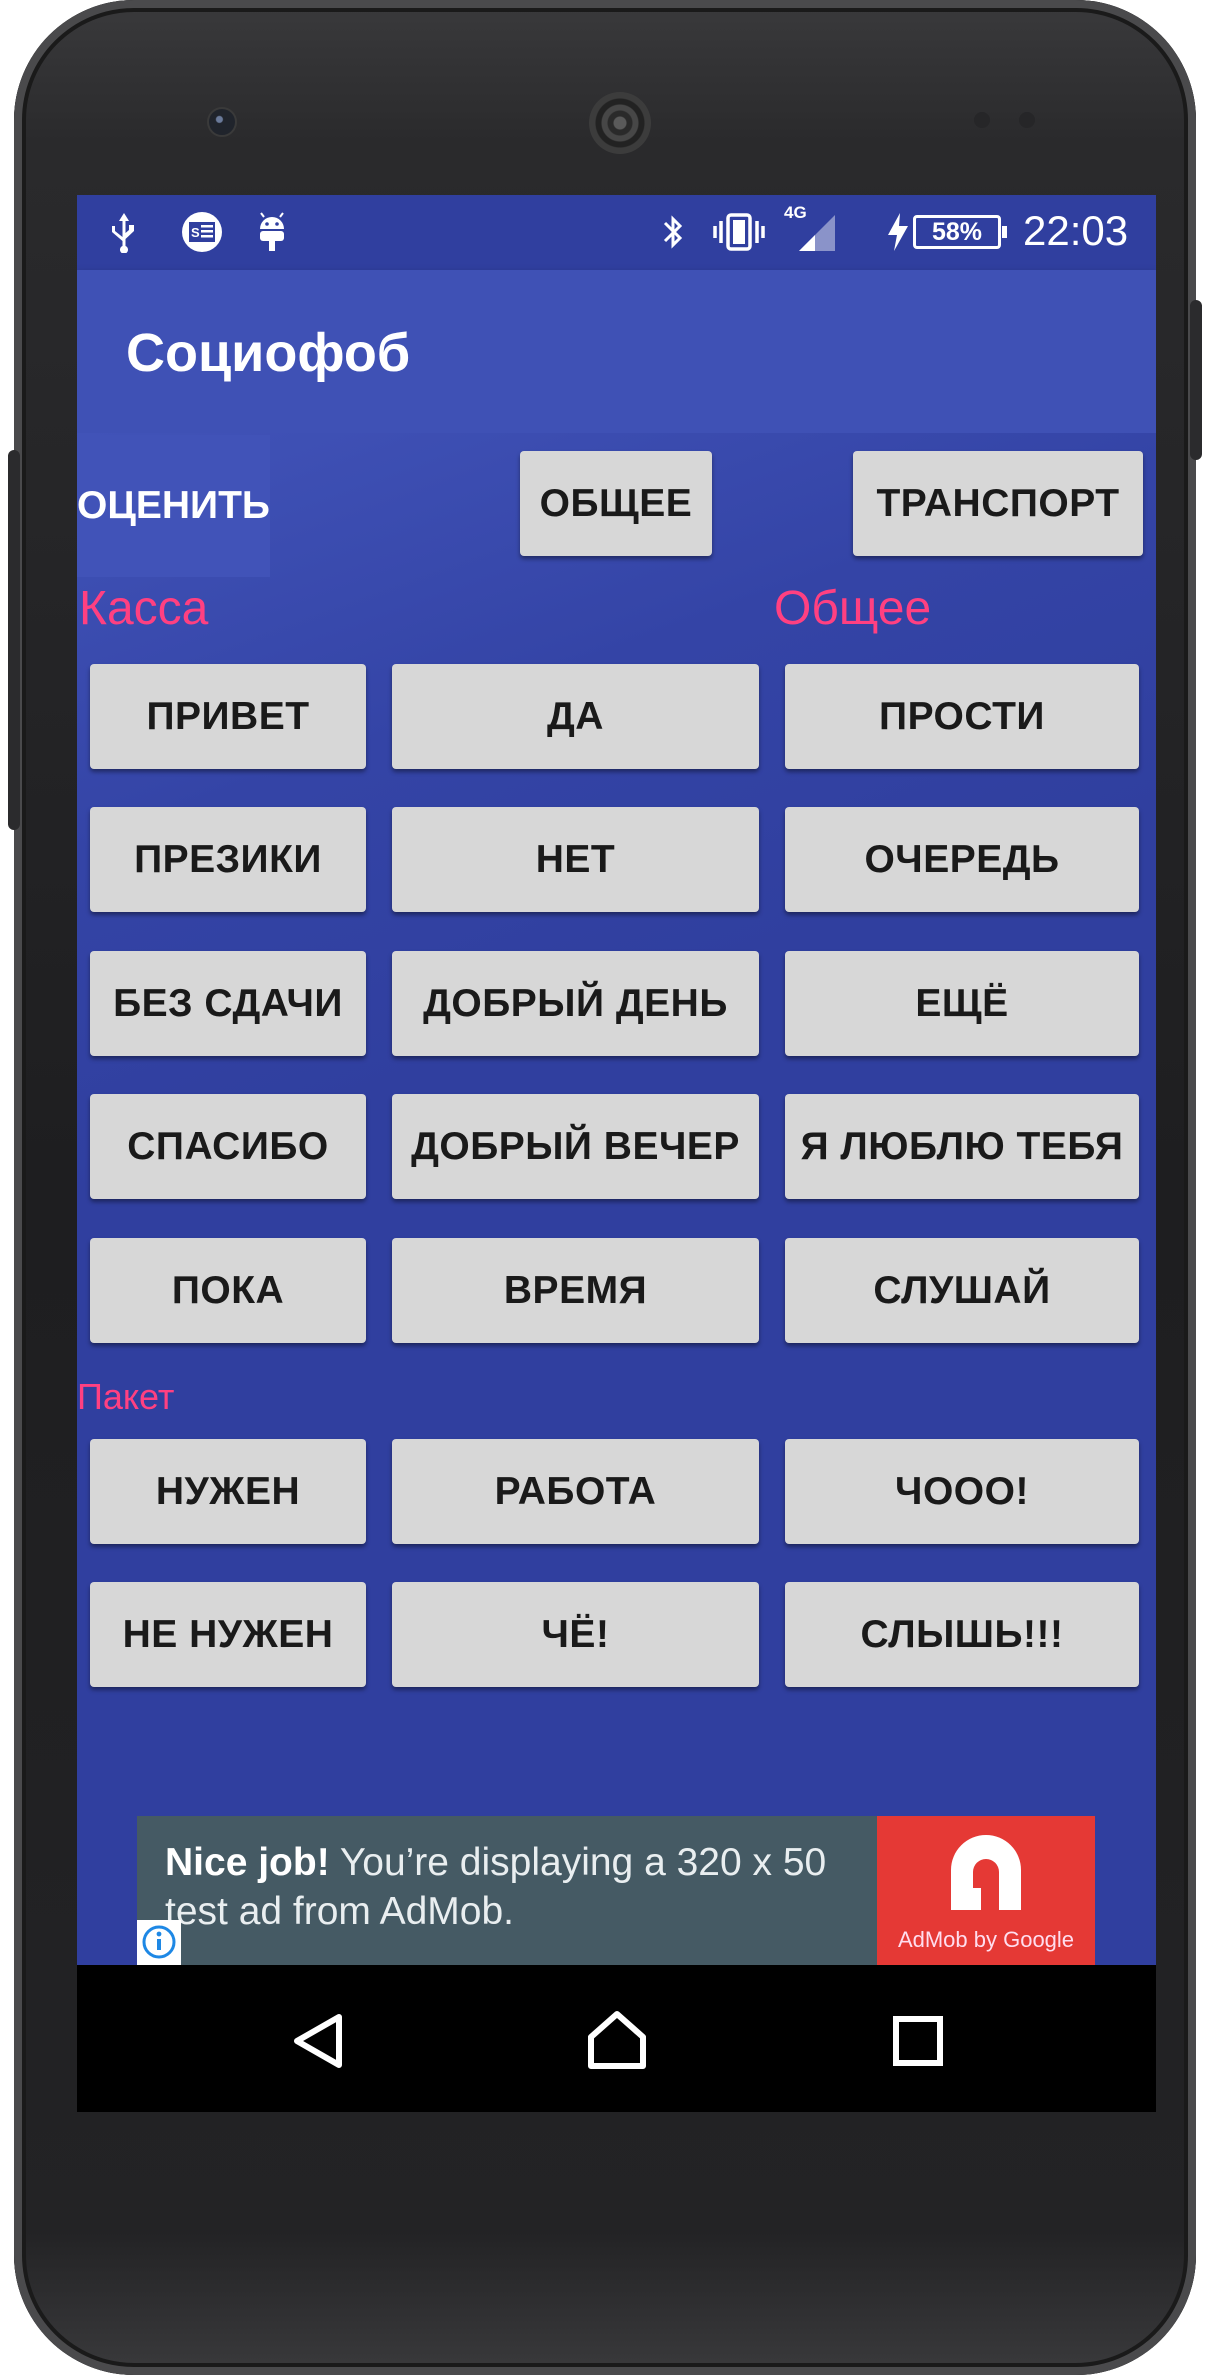 This screenshot has height=2375, width=1210. Describe the element at coordinates (228, 1290) in the screenshot. I see `button-poka: ПОКА` at that location.